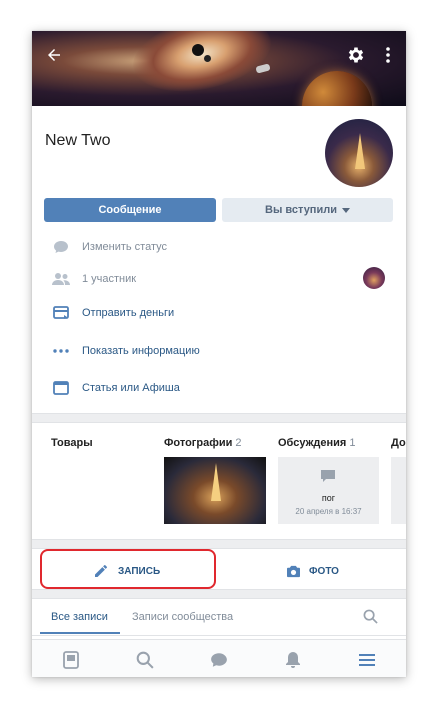  What do you see at coordinates (61, 247) in the screenshot?
I see `chat-bubble-icon` at bounding box center [61, 247].